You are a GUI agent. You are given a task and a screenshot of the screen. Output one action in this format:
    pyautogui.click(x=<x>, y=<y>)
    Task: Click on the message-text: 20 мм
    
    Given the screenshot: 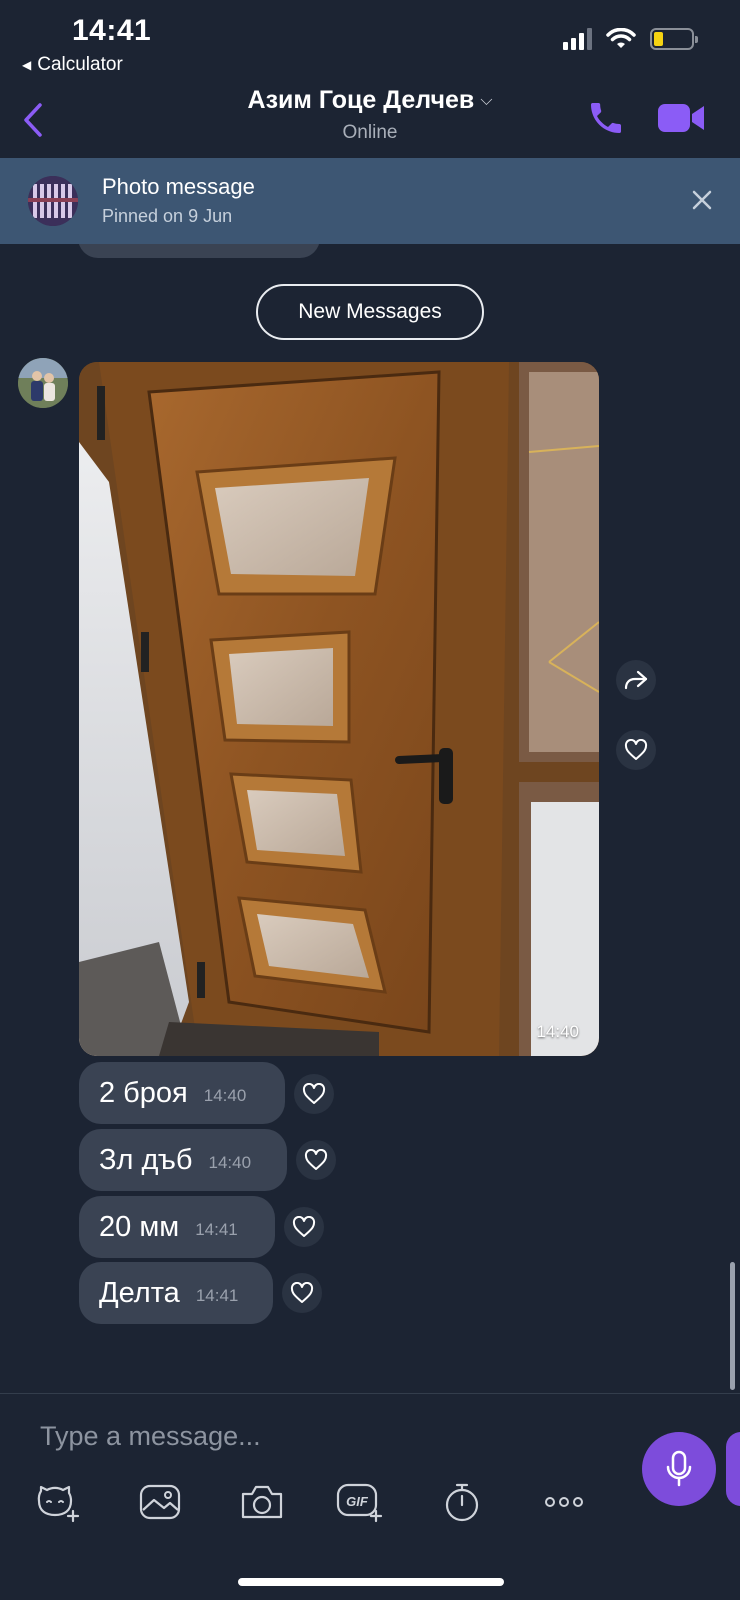 What is the action you would take?
    pyautogui.click(x=139, y=1226)
    